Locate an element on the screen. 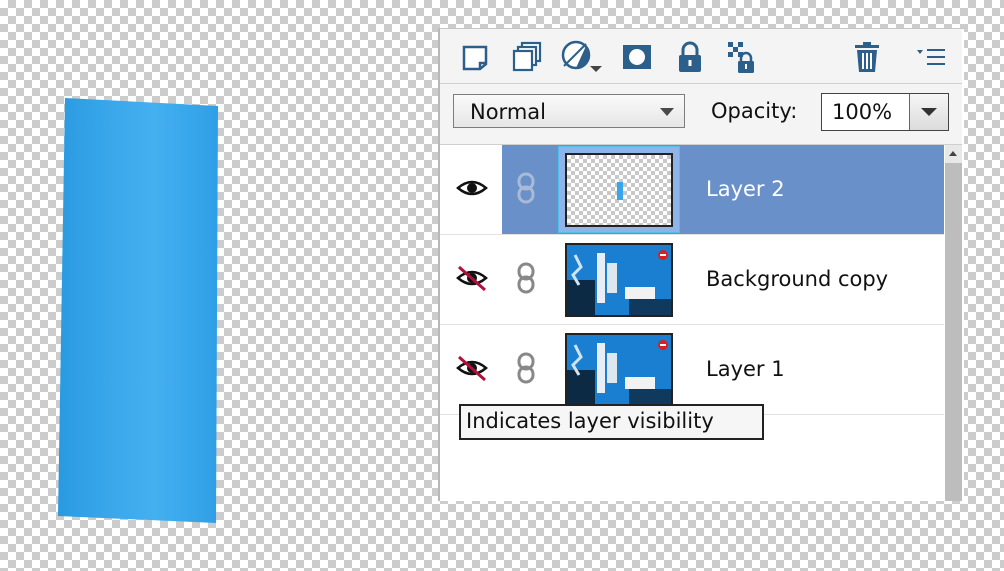 The height and width of the screenshot is (571, 1004). opacity-dropdown-button is located at coordinates (928, 112).